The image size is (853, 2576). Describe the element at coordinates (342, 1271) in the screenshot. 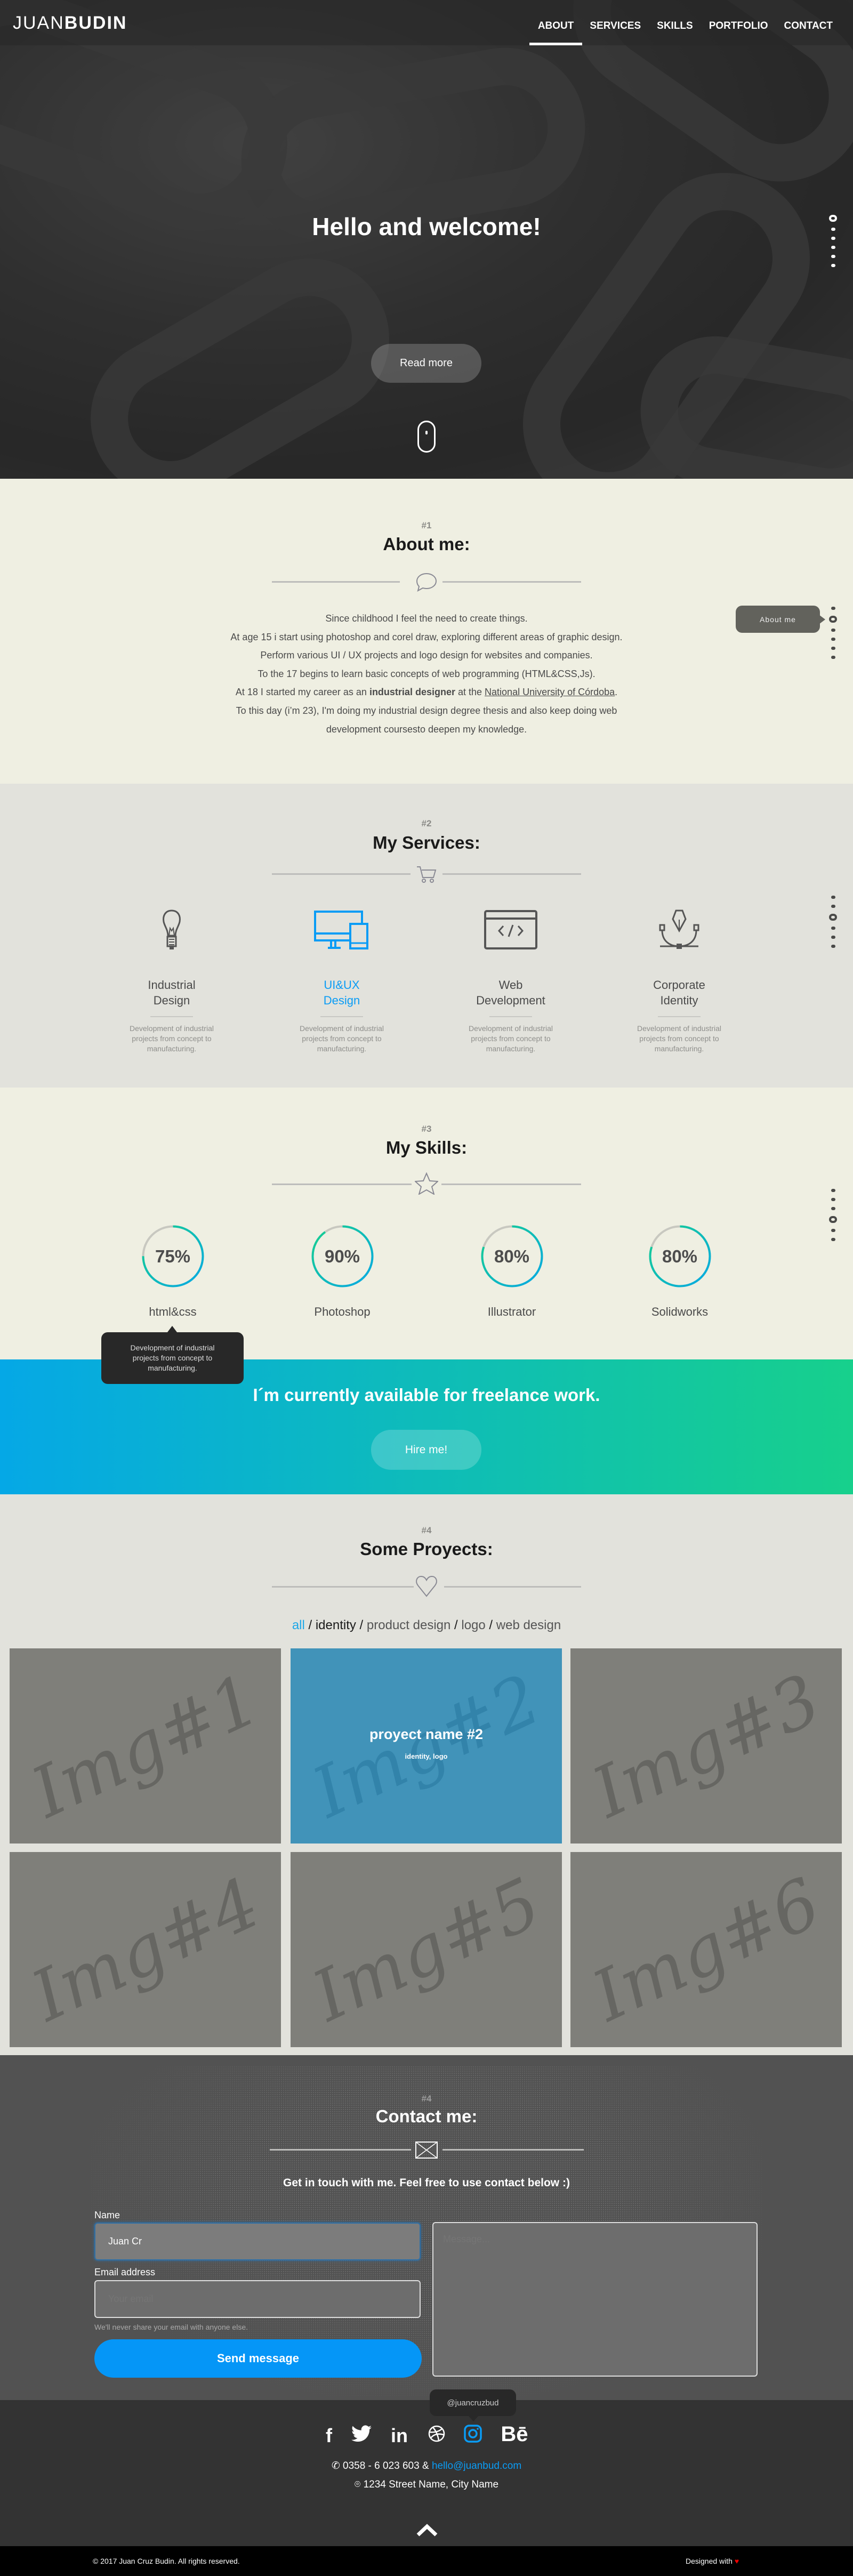

I see `skill-item: 90% Photoshop` at that location.